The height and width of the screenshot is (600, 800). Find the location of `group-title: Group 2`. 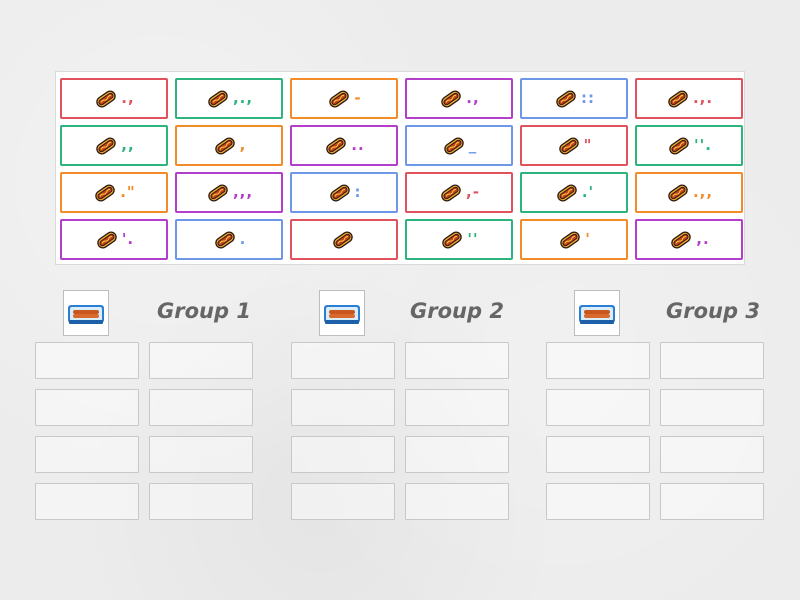

group-title: Group 2 is located at coordinates (457, 311).